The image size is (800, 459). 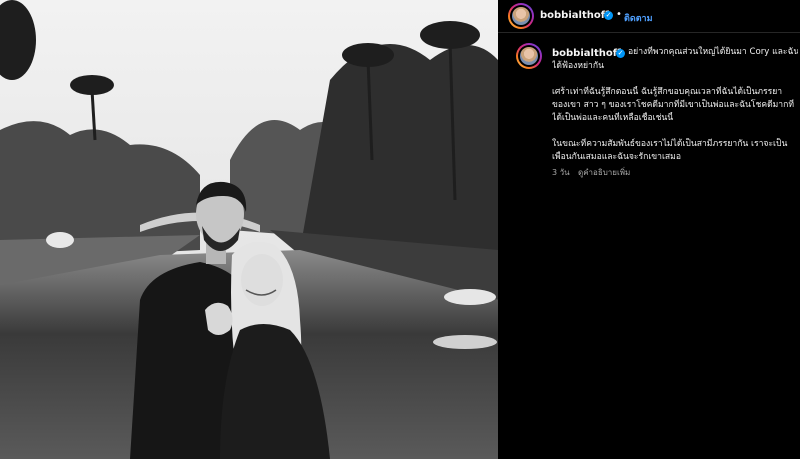 I want to click on caption-line: เพื่อนกันเสมอและฉันจะรักเขาเสมอ, so click(x=616, y=157).